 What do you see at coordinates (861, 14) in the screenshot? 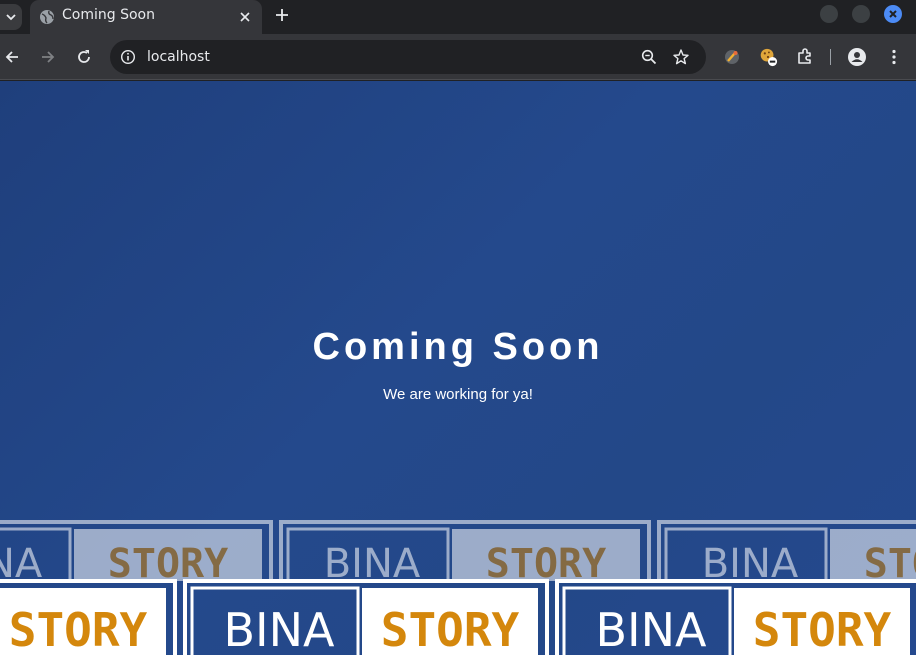
I see `maximize-button` at bounding box center [861, 14].